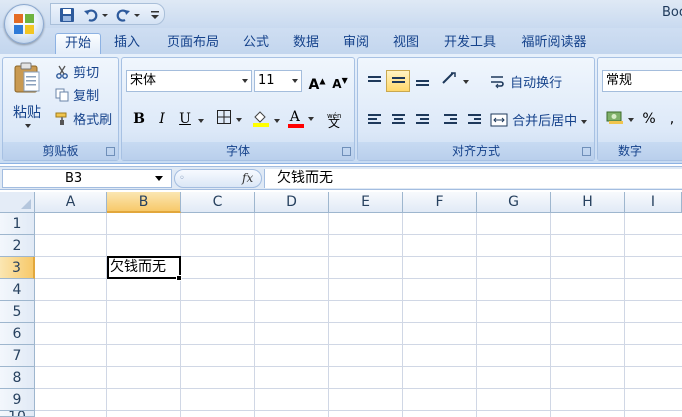 This screenshot has width=682, height=417. Describe the element at coordinates (356, 43) in the screenshot. I see `tab-review: 审阅` at that location.